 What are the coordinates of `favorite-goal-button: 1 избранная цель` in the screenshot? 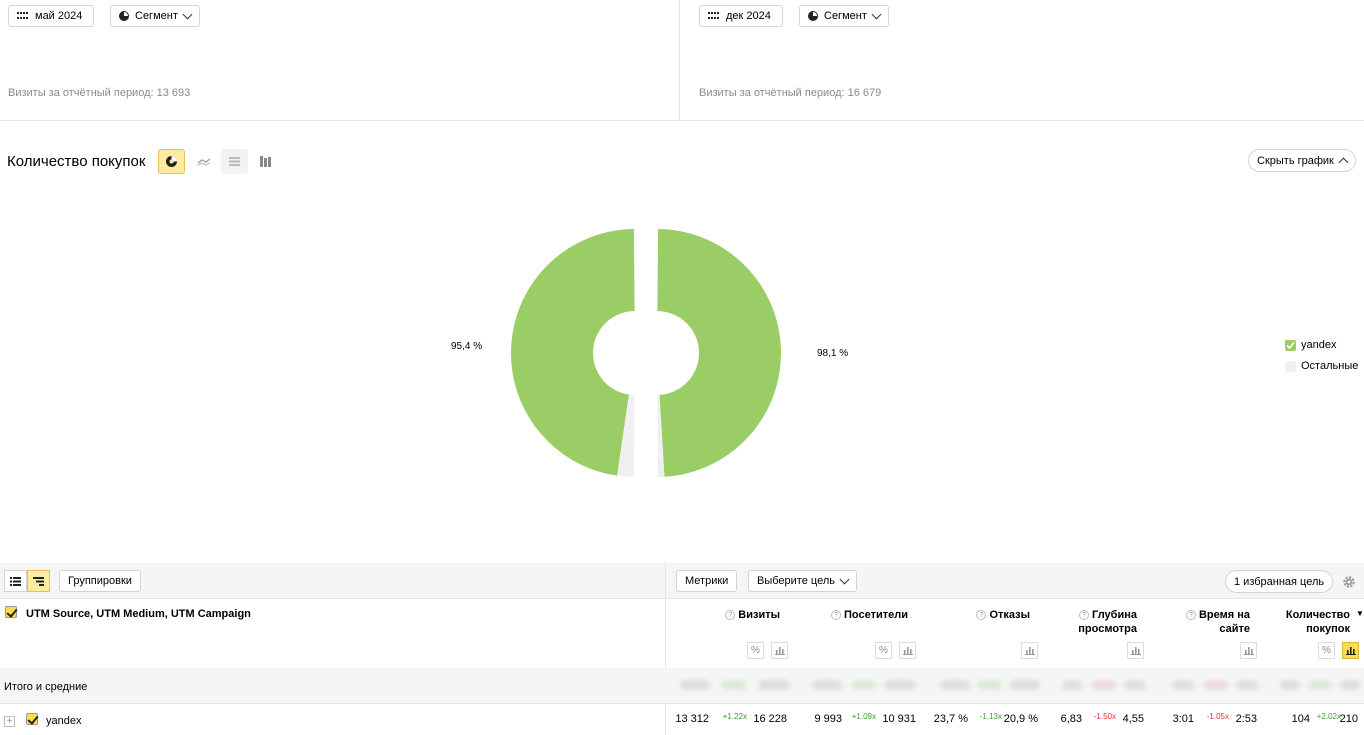 It's located at (1279, 581).